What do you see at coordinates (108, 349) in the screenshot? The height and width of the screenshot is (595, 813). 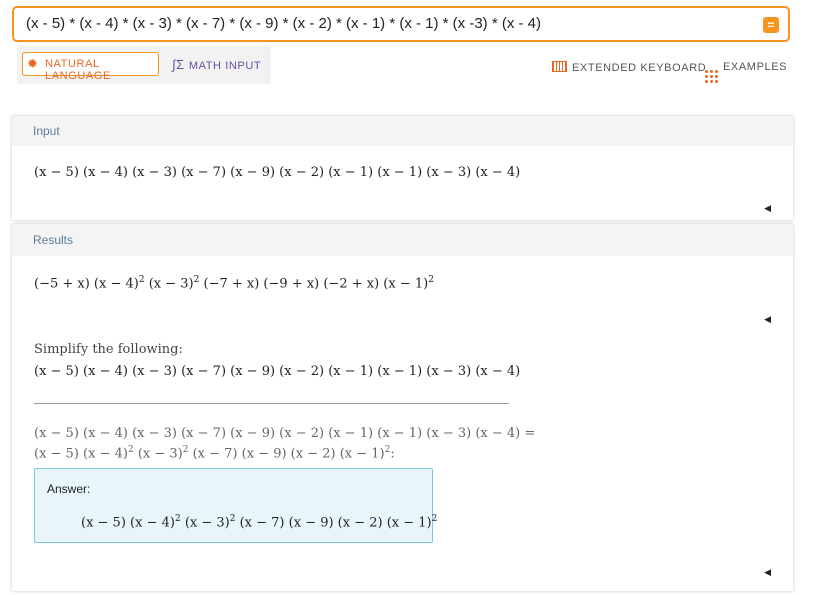 I see `step-heading: Simplify the following:` at bounding box center [108, 349].